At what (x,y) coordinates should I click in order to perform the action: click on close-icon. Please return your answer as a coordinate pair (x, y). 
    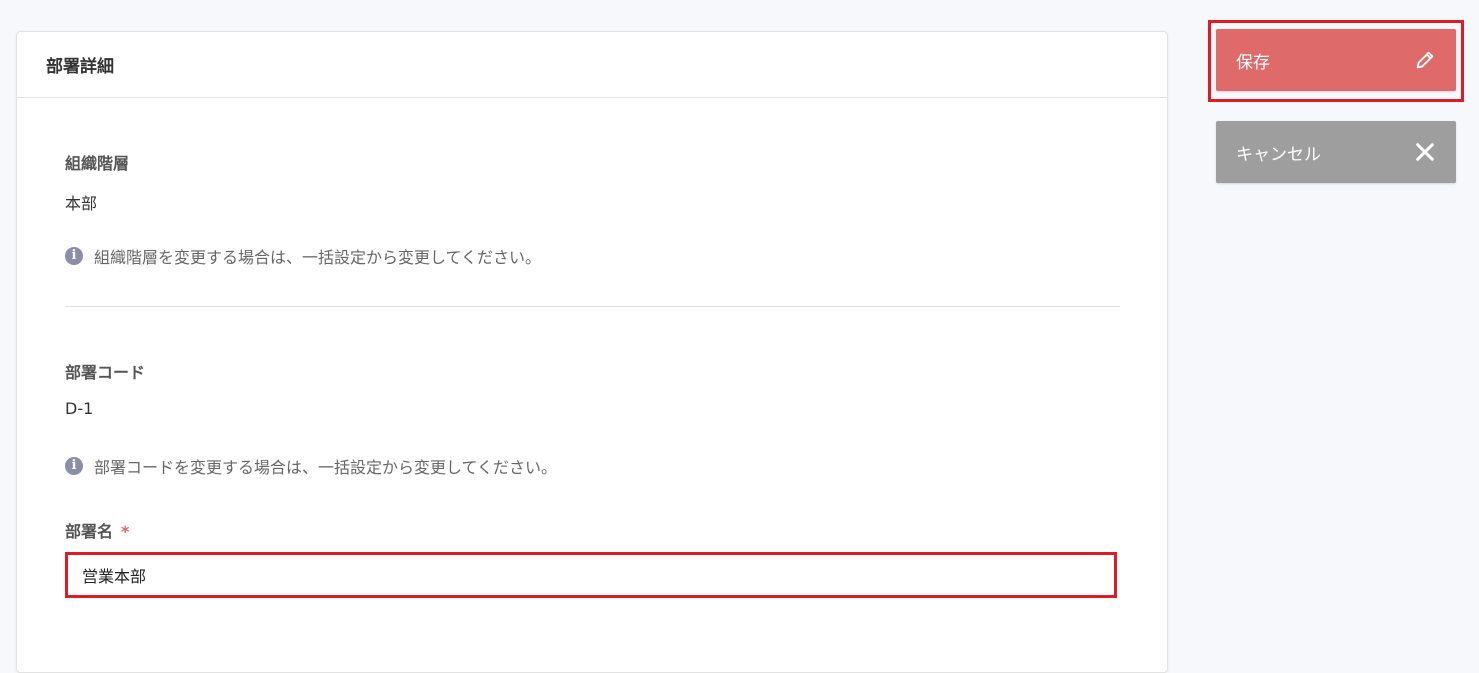
    Looking at the image, I should click on (1425, 152).